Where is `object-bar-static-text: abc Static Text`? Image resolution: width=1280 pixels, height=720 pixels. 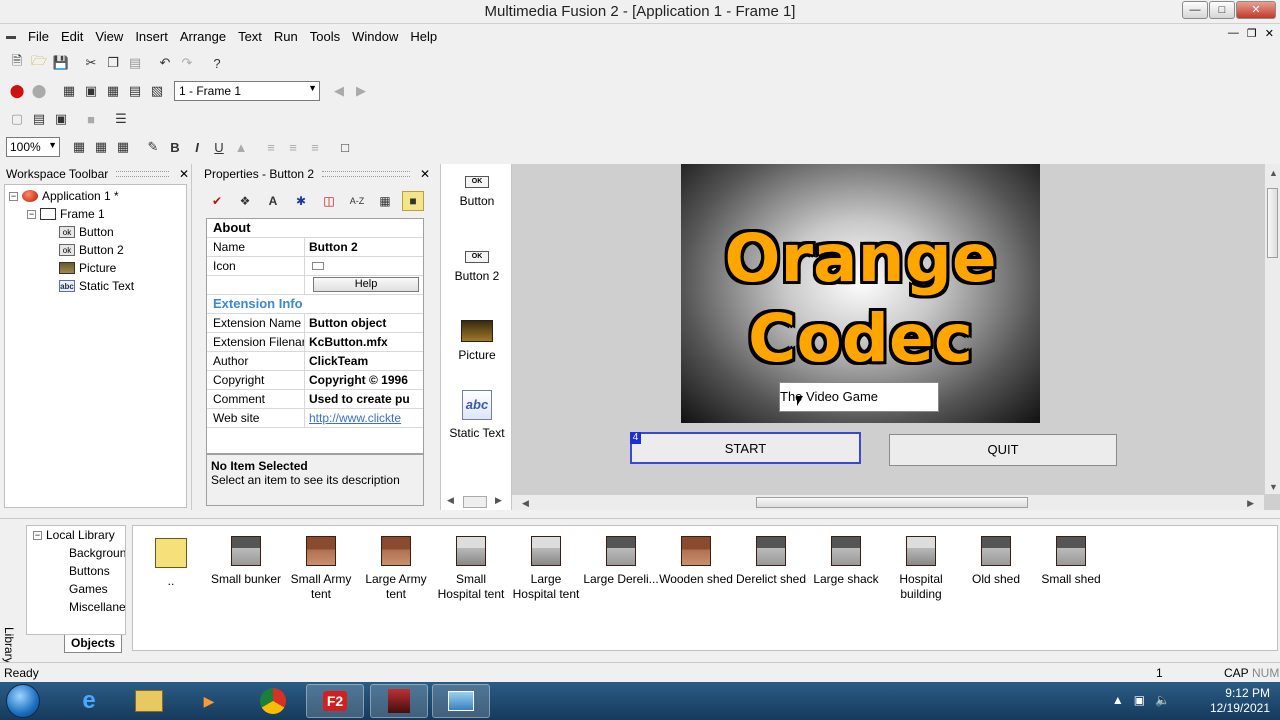
object-bar-static-text: abc Static Text is located at coordinates (477, 415).